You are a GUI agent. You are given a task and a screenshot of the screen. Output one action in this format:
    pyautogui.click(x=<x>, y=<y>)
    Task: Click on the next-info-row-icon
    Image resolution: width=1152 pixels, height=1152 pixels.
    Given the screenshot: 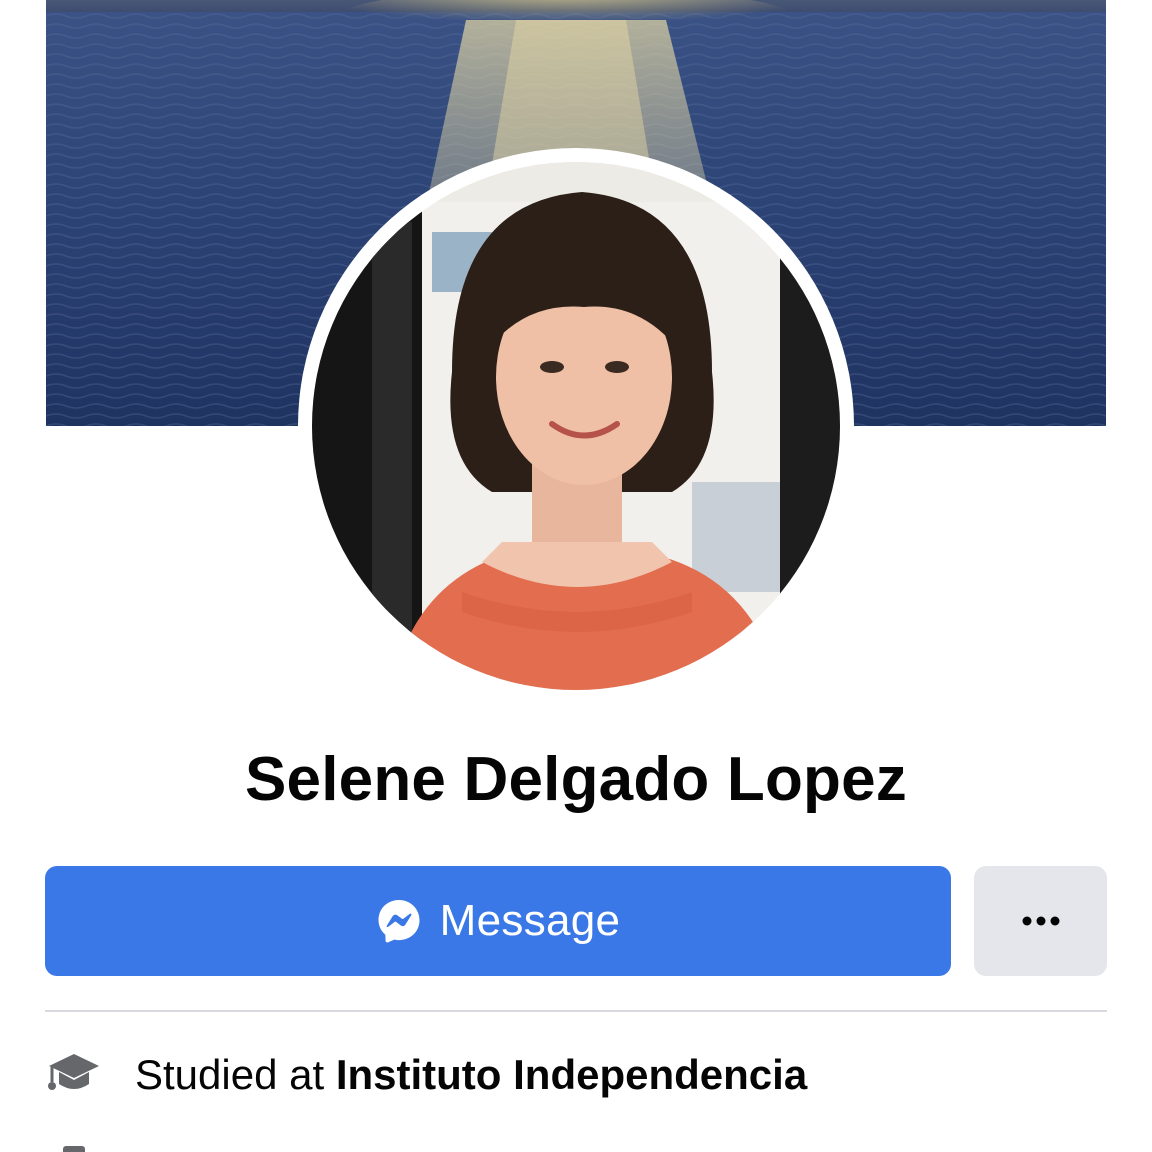 What is the action you would take?
    pyautogui.click(x=75, y=1146)
    